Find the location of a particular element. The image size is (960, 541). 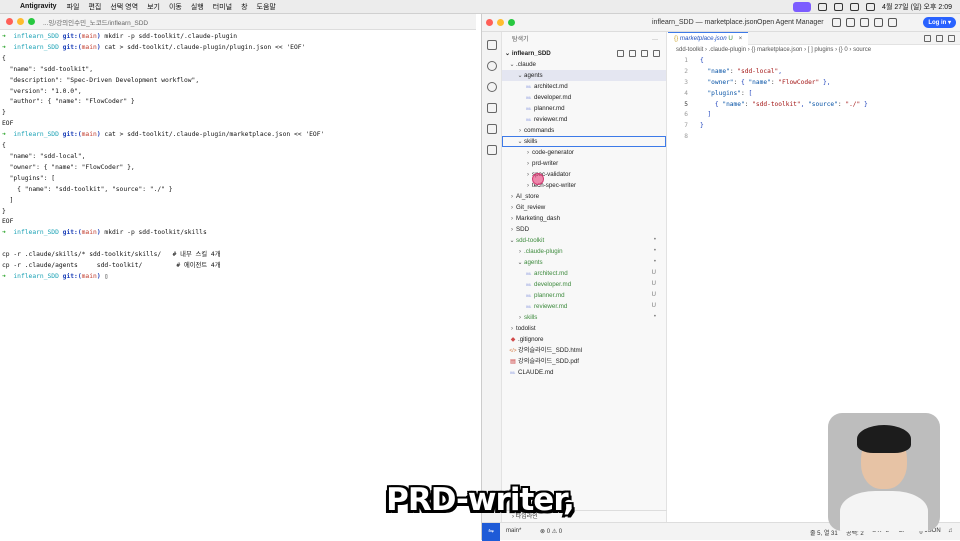

battery-icon is located at coordinates (823, 7).